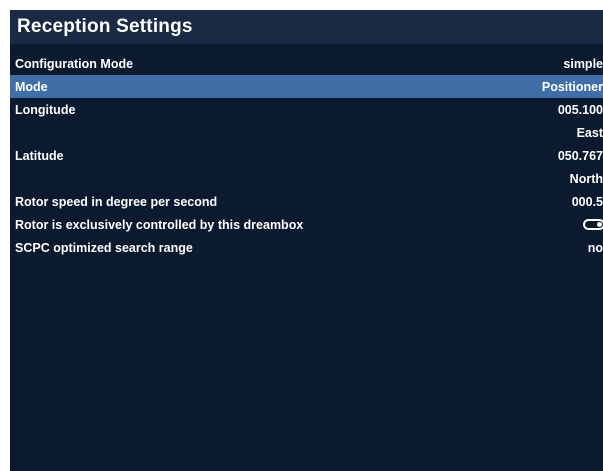 The height and width of the screenshot is (471, 603). I want to click on setting-row-latitude: Latitude 050.767, so click(306, 155).